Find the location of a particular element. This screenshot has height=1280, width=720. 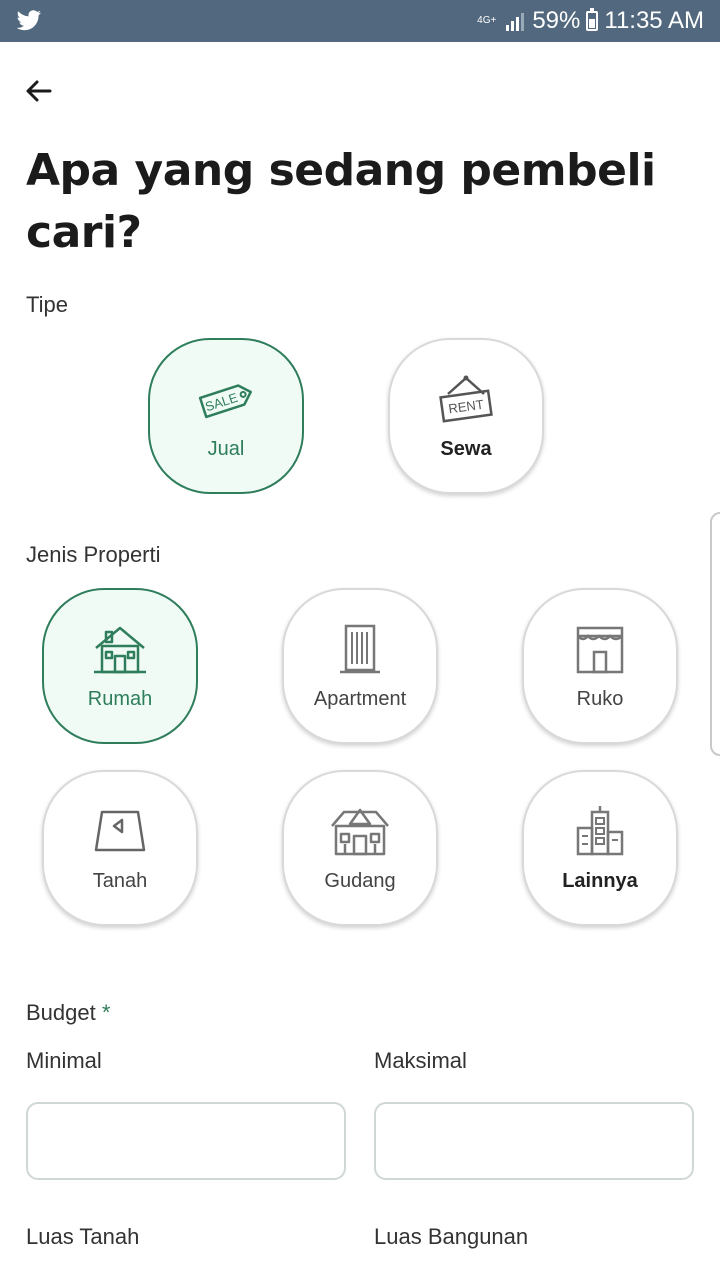

property-option-label: Rumah is located at coordinates (120, 698).